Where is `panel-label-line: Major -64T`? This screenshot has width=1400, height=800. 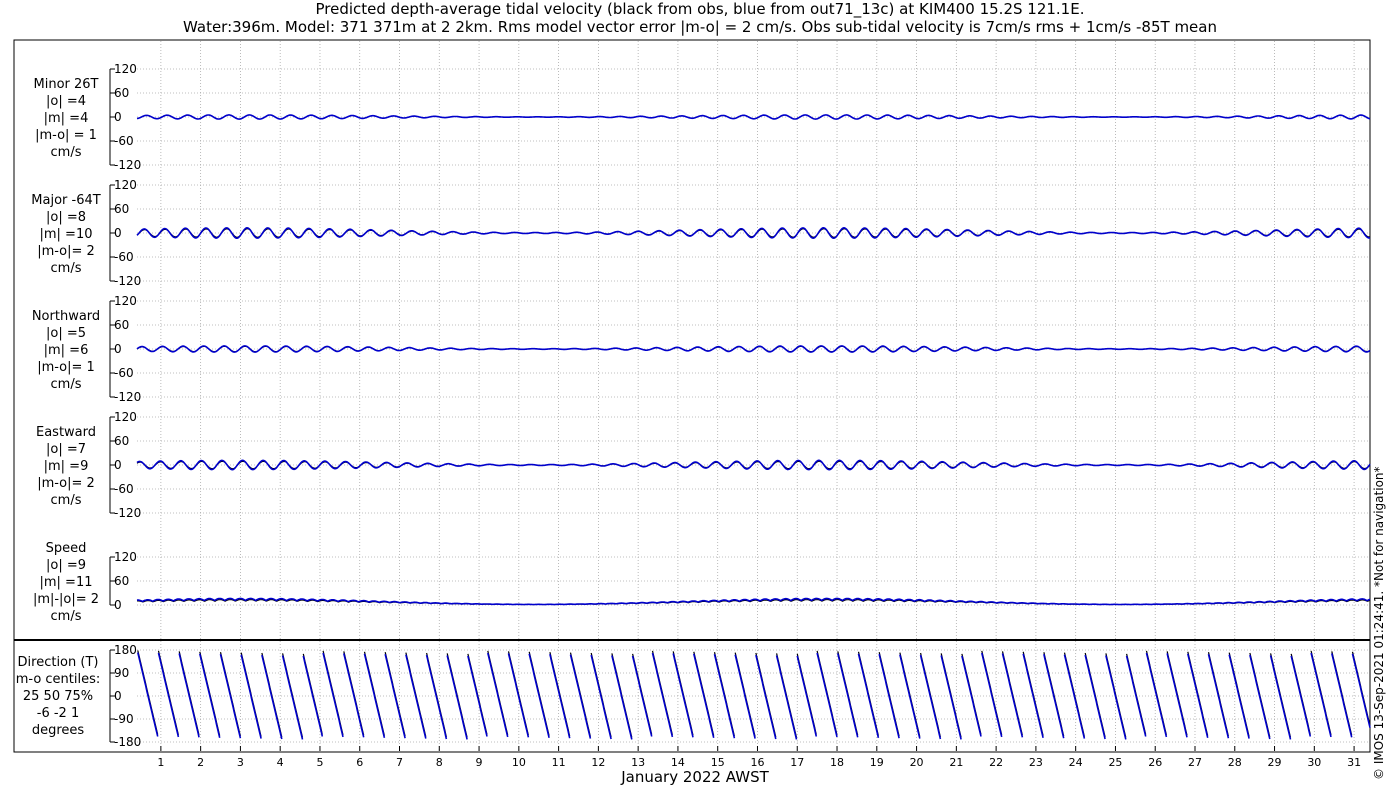 panel-label-line: Major -64T is located at coordinates (66, 200).